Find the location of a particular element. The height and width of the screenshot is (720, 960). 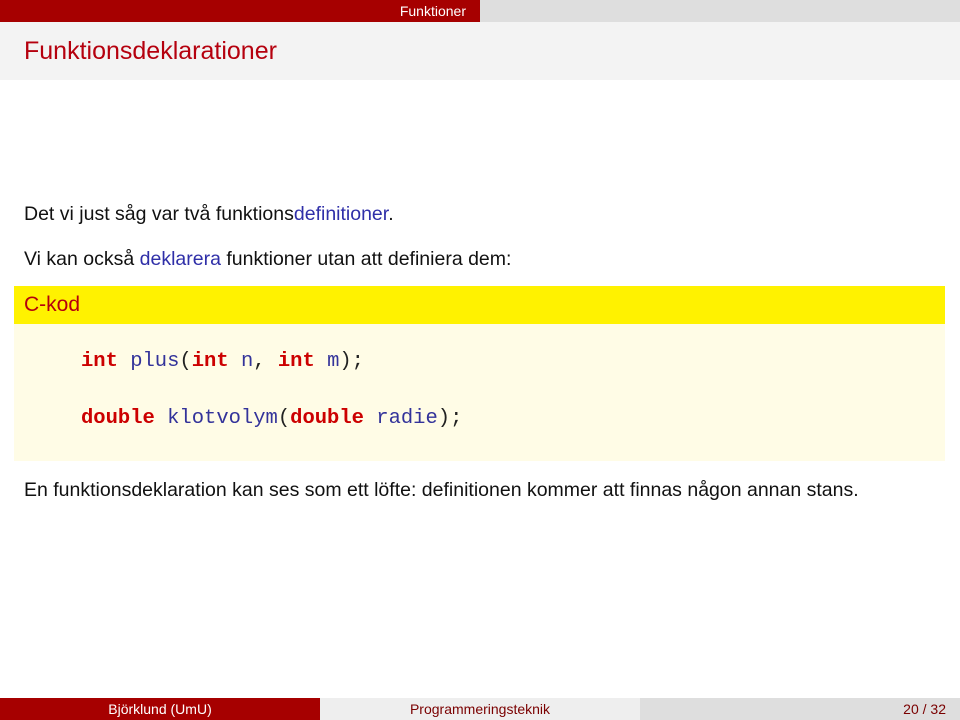

paragraph-text: funktioner utan att definiera dem: is located at coordinates (366, 259).